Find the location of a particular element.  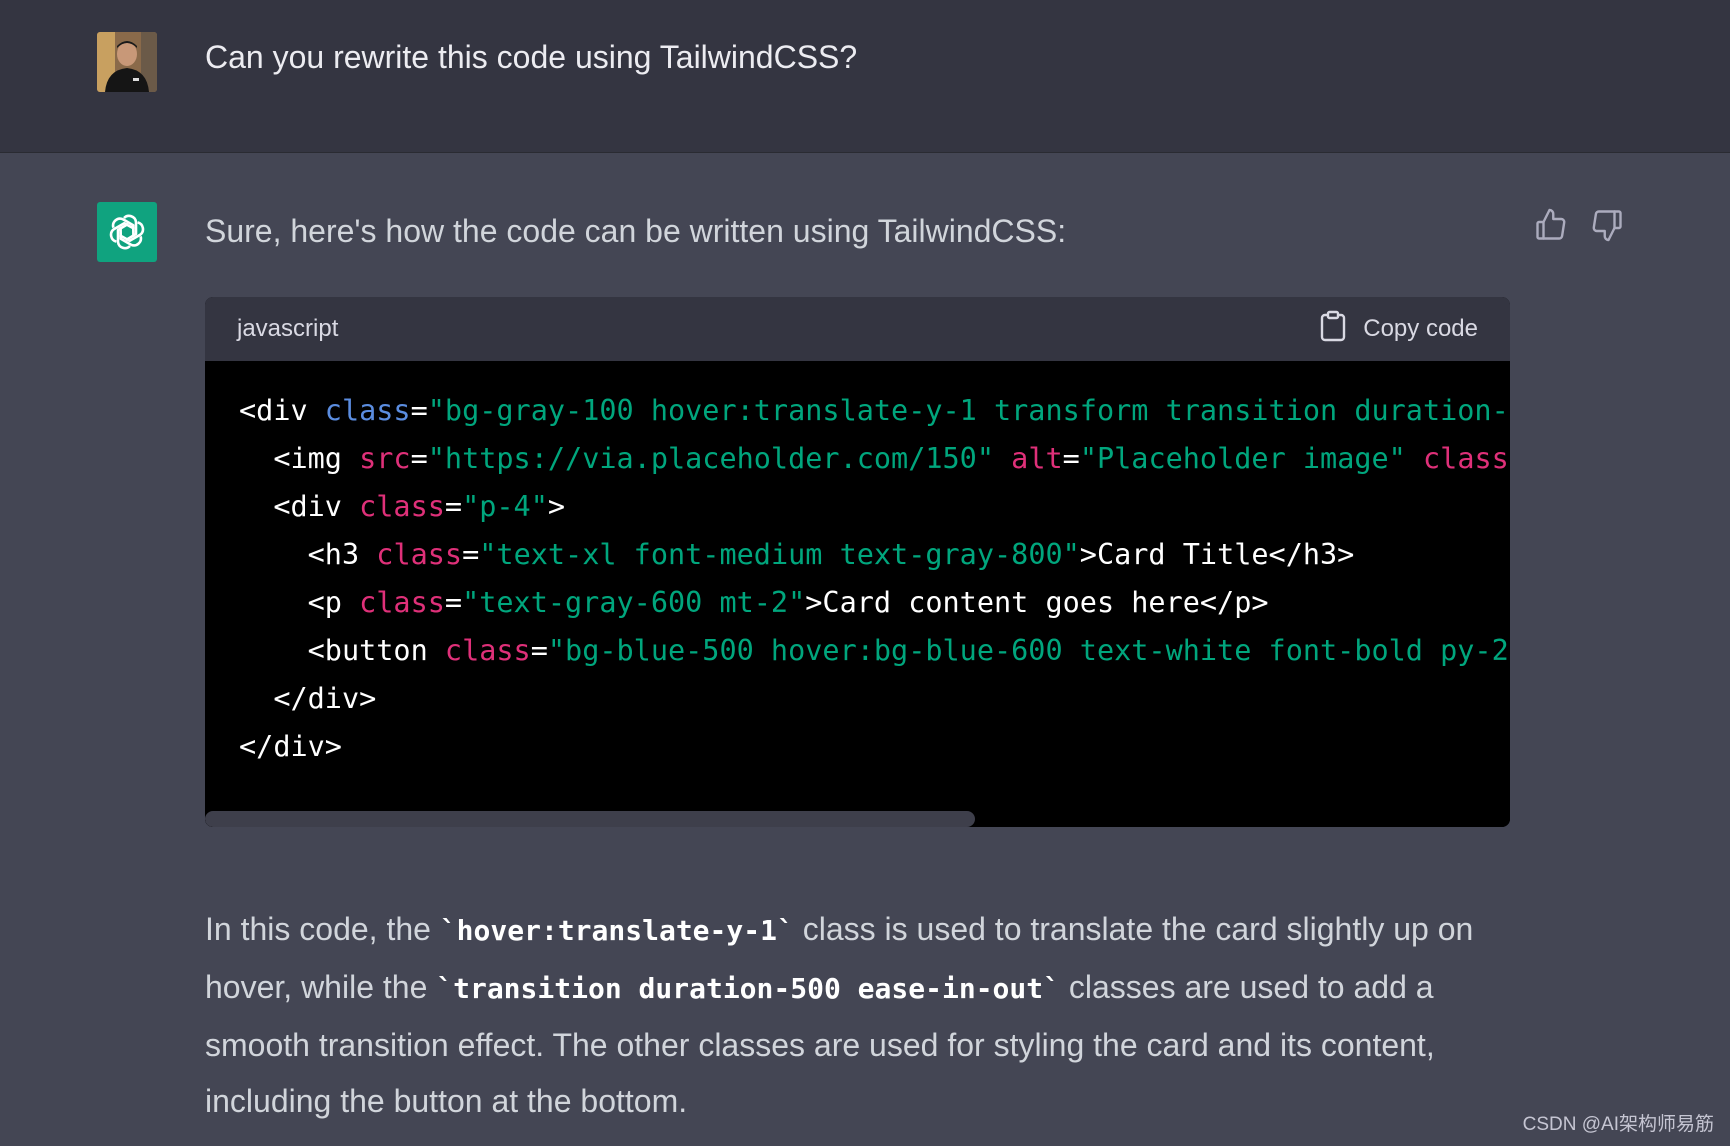

code-token: <img is located at coordinates (299, 458).